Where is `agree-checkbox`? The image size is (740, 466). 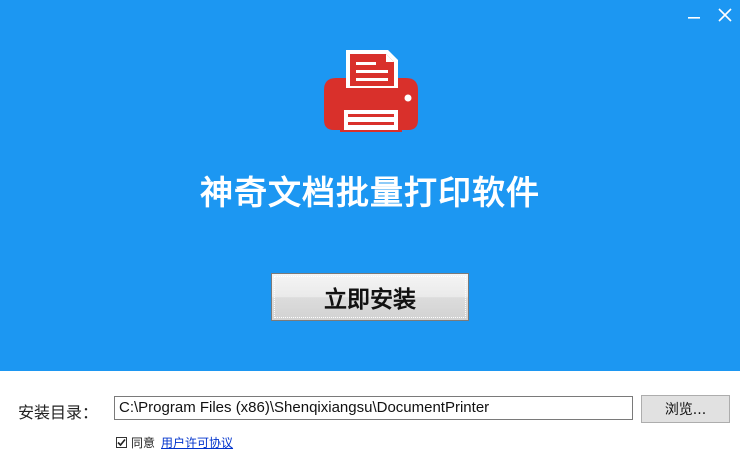 agree-checkbox is located at coordinates (121, 442).